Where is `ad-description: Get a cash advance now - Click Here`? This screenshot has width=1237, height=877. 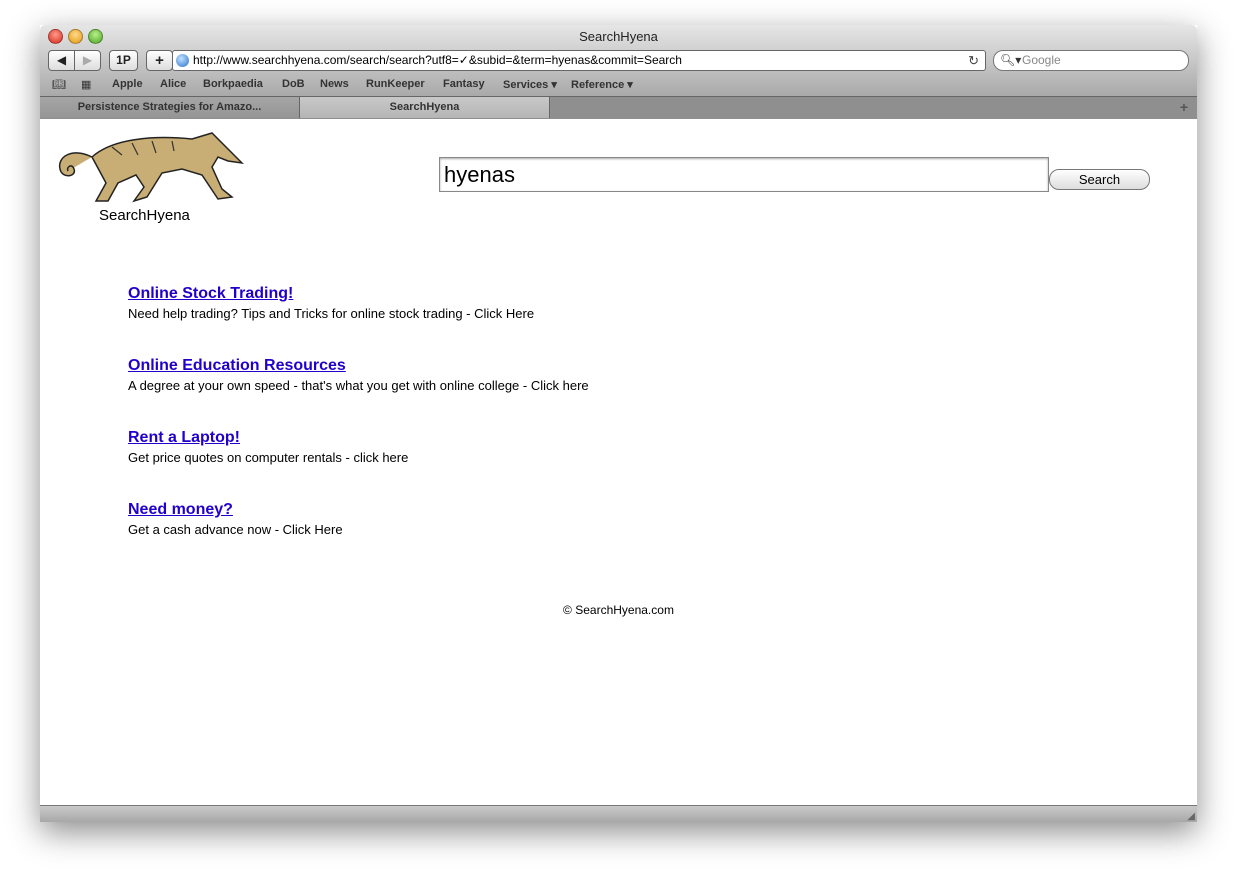 ad-description: Get a cash advance now - Click Here is located at coordinates (235, 529).